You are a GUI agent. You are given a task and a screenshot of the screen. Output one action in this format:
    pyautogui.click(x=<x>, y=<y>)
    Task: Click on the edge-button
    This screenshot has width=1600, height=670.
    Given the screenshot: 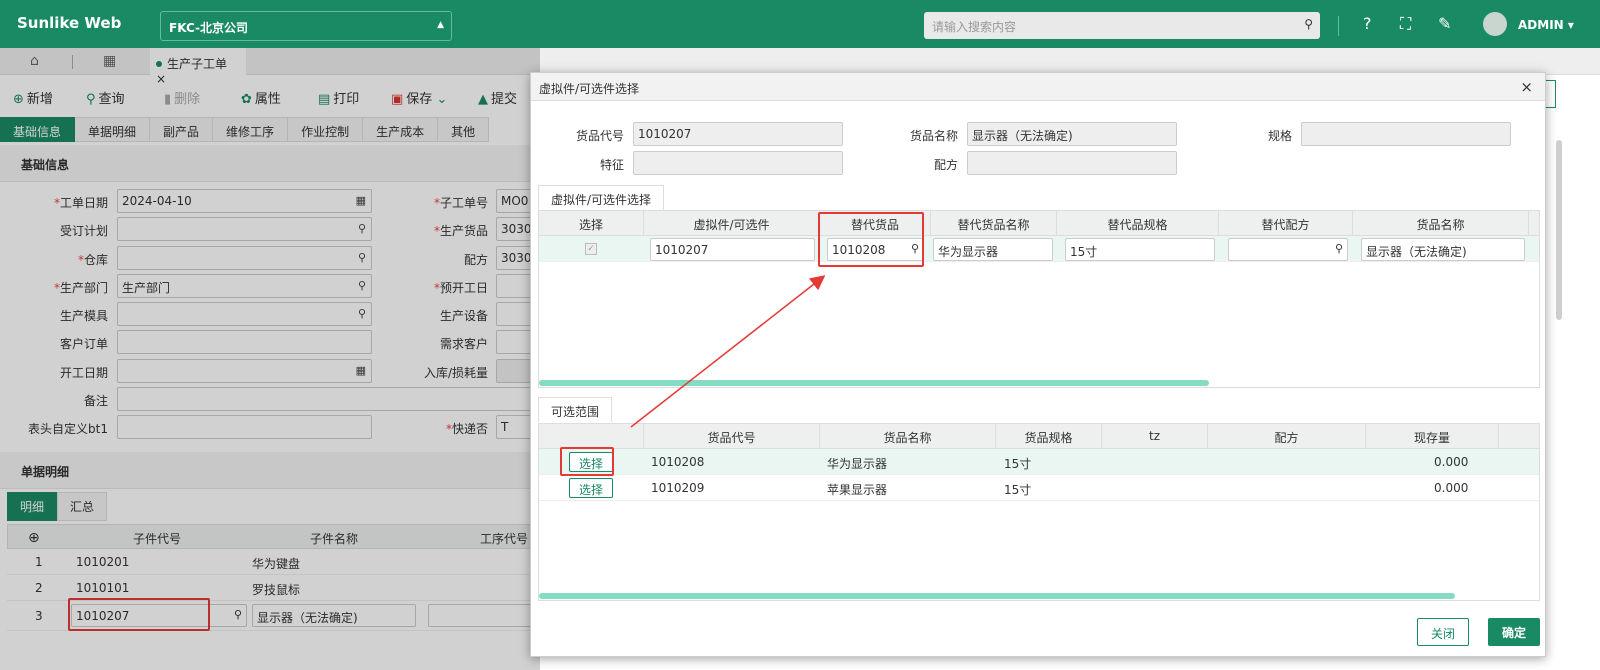 What is the action you would take?
    pyautogui.click(x=1551, y=94)
    